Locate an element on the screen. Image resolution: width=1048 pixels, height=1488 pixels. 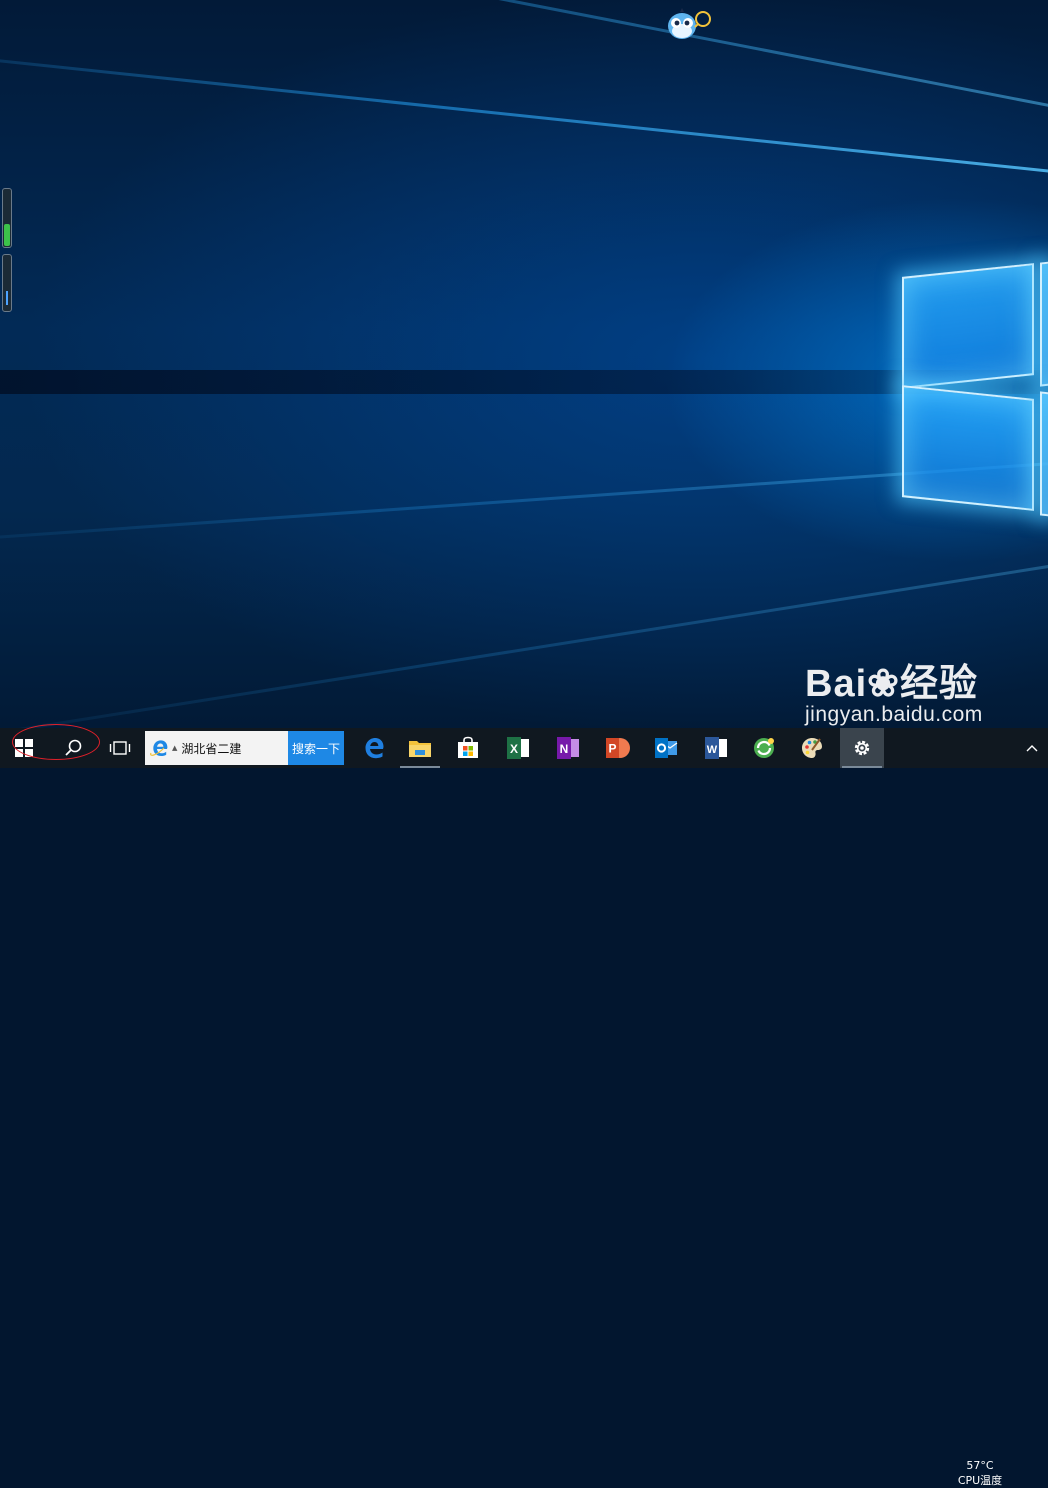
store-icon is located at coordinates (468, 747).